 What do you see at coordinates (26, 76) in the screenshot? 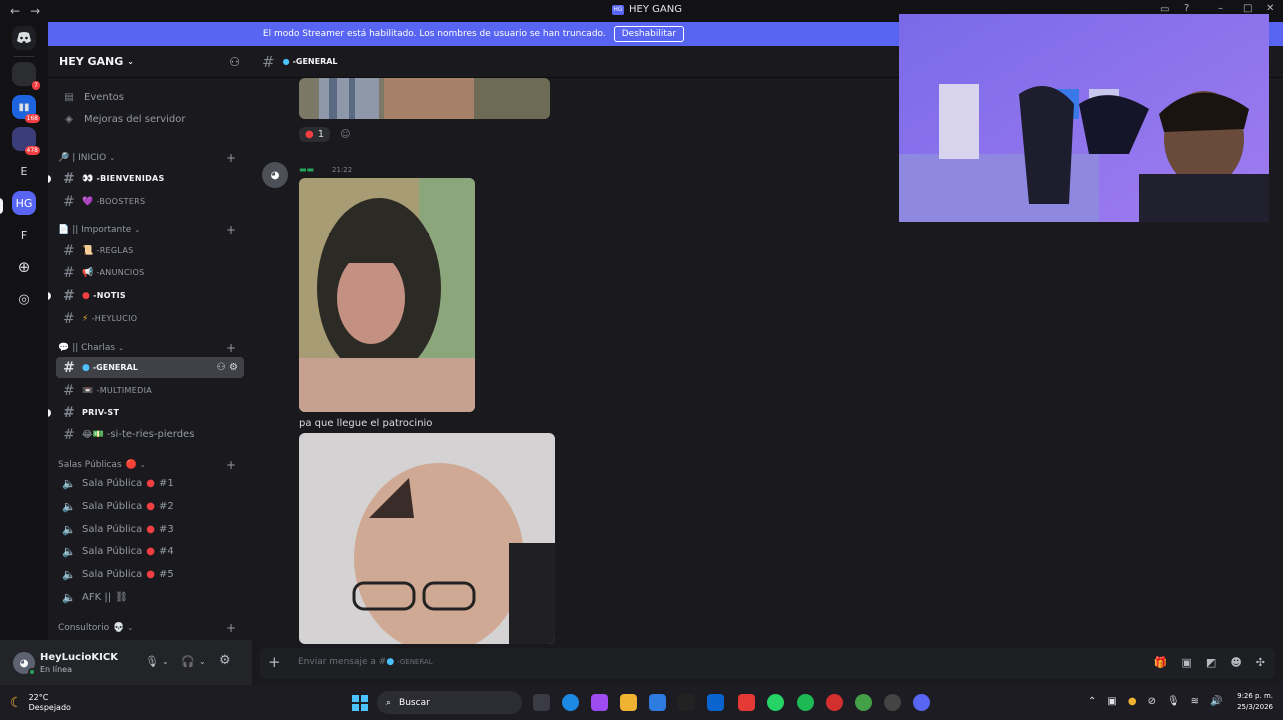
I see `server-icon-1: 7` at bounding box center [26, 76].